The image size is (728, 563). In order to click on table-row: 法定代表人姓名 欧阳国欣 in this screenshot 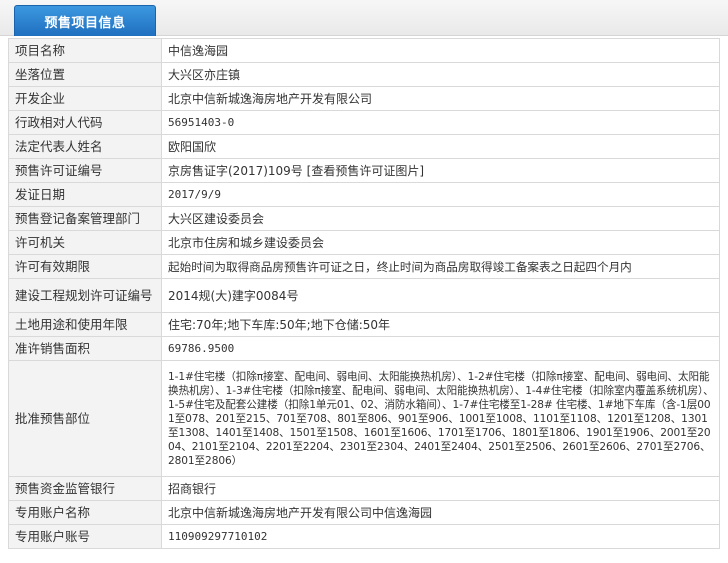, I will do `click(364, 146)`.